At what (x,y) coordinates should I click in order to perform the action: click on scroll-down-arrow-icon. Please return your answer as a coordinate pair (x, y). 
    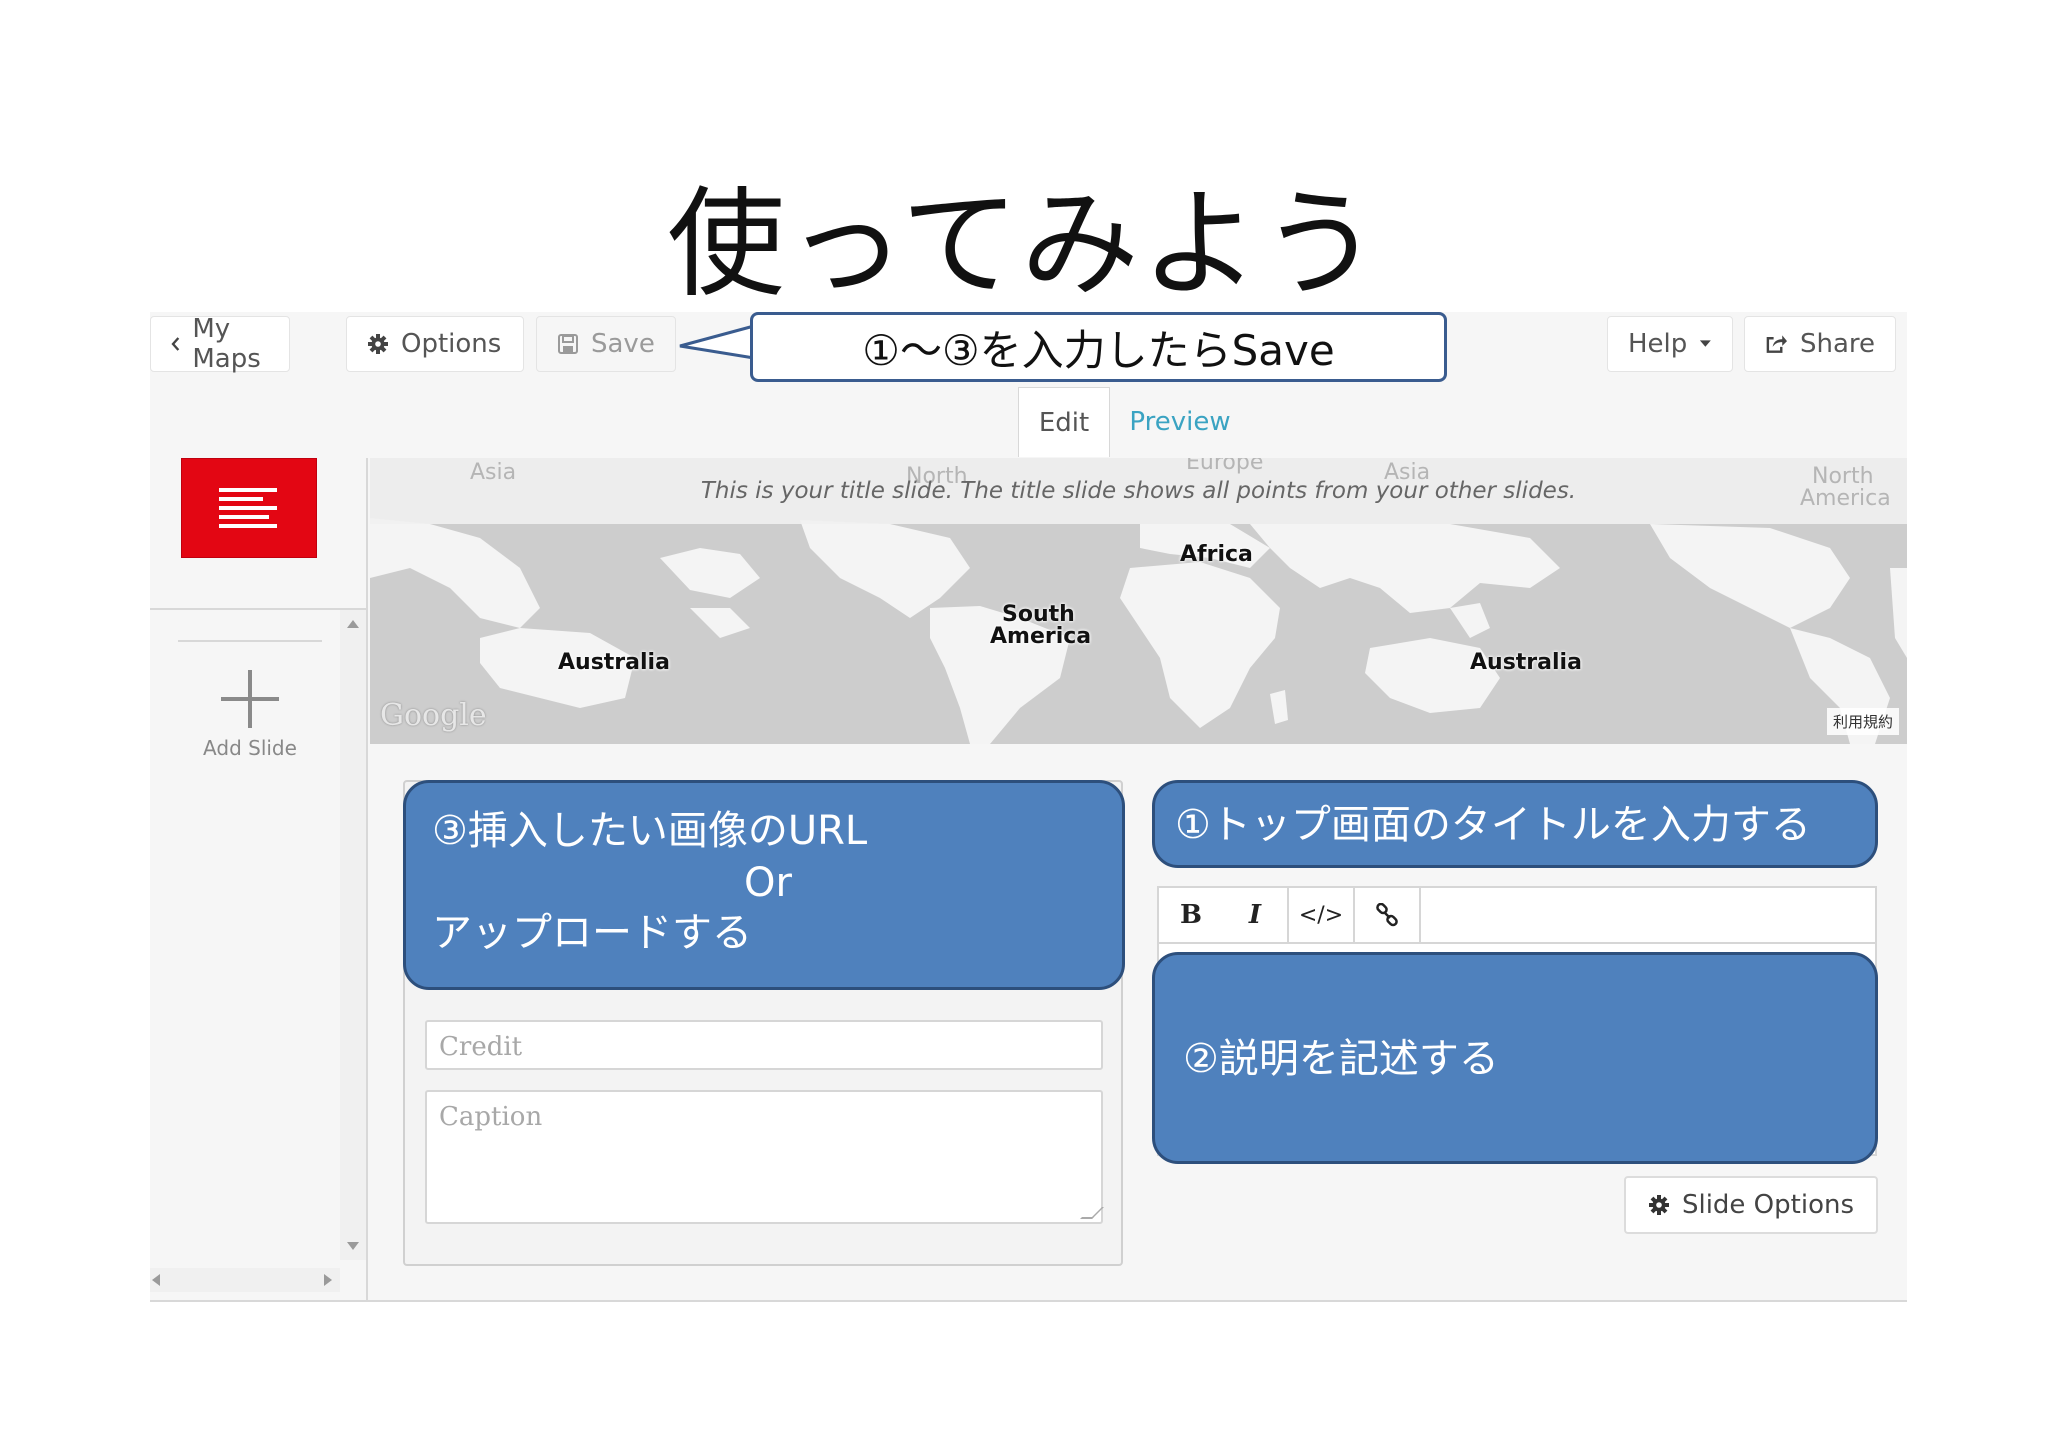
    Looking at the image, I should click on (353, 1246).